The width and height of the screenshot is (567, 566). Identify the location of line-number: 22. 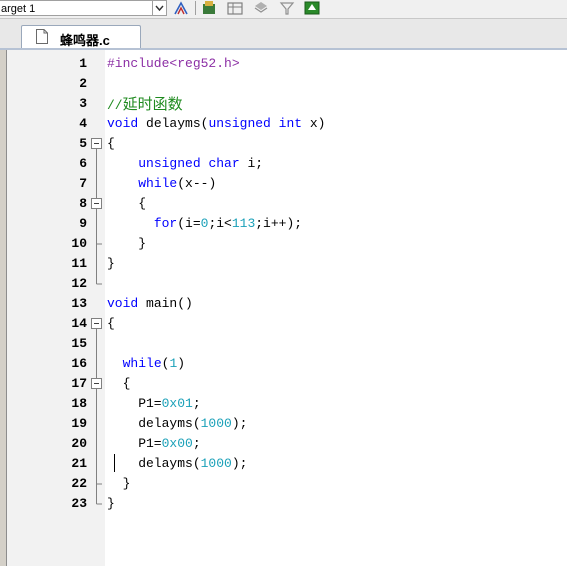
(79, 483).